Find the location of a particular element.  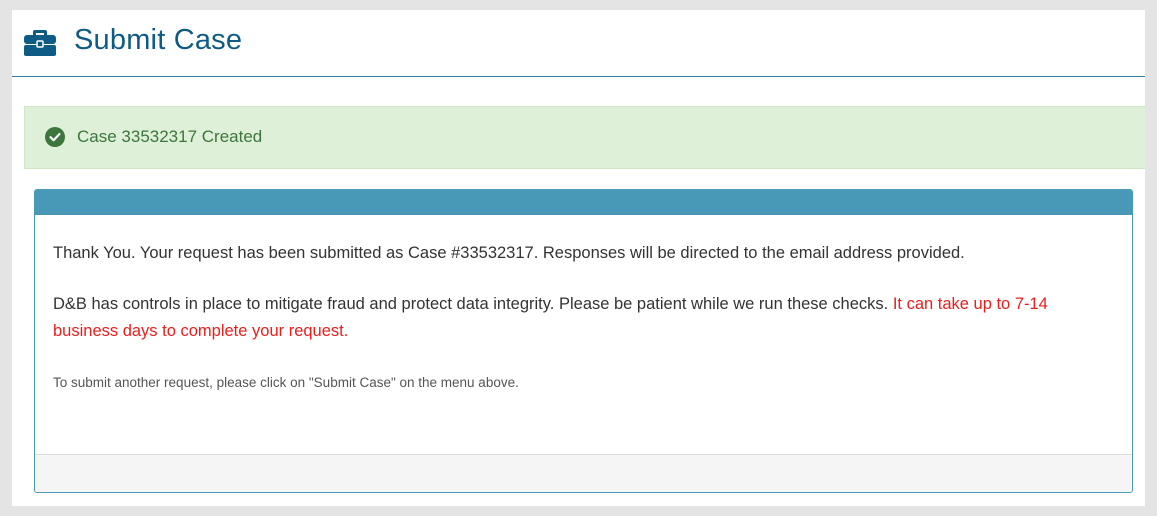

briefcase-icon is located at coordinates (40, 42).